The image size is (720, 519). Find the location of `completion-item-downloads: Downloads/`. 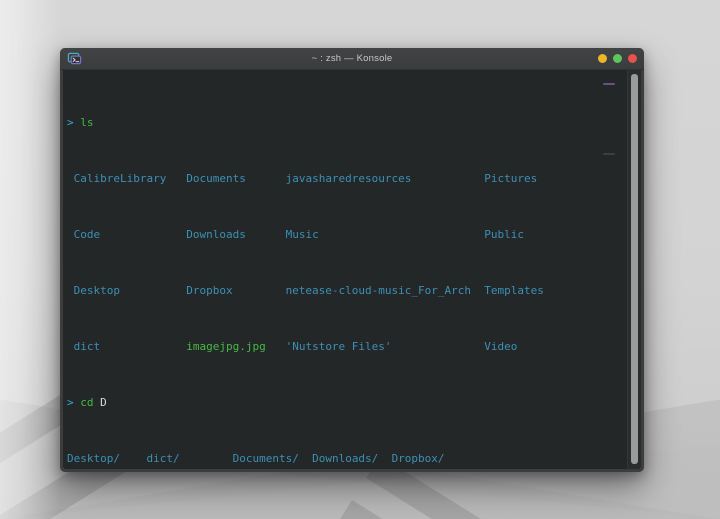

completion-item-downloads: Downloads/ is located at coordinates (345, 458).